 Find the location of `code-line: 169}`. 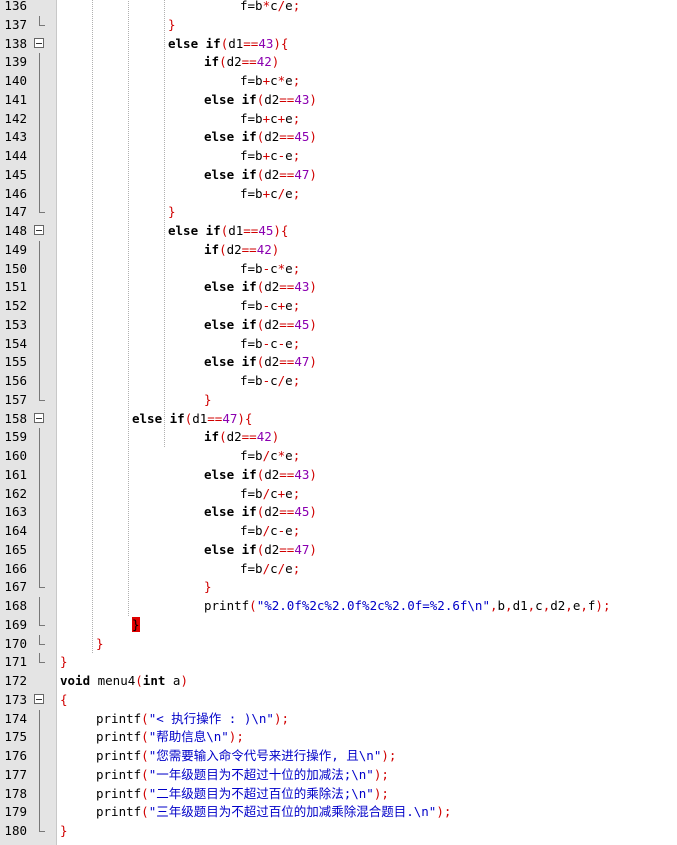

code-line: 169} is located at coordinates (338, 625).